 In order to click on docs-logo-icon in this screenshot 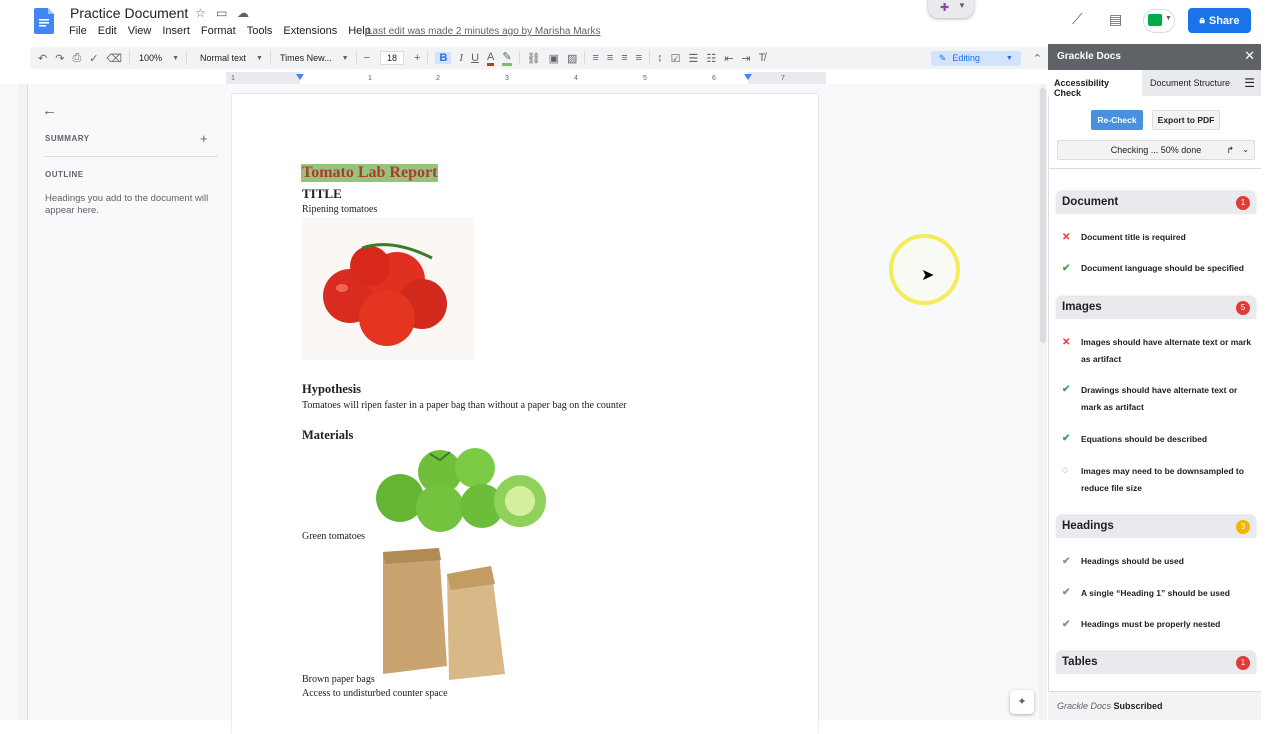, I will do `click(44, 21)`.